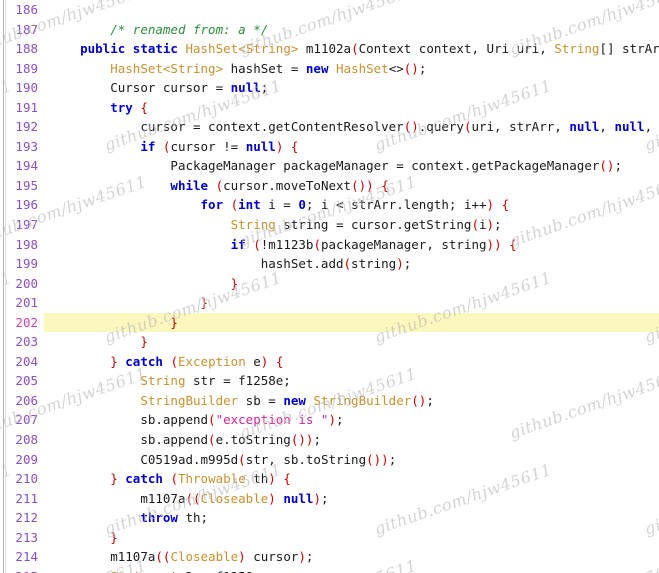 The image size is (659, 573). Describe the element at coordinates (329, 30) in the screenshot. I see `code-line: 187 /* renamed from: a */` at that location.